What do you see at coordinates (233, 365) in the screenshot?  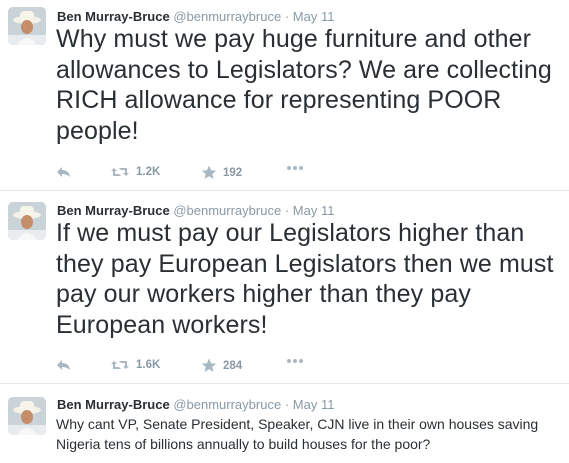 I see `favorite-count: 284` at bounding box center [233, 365].